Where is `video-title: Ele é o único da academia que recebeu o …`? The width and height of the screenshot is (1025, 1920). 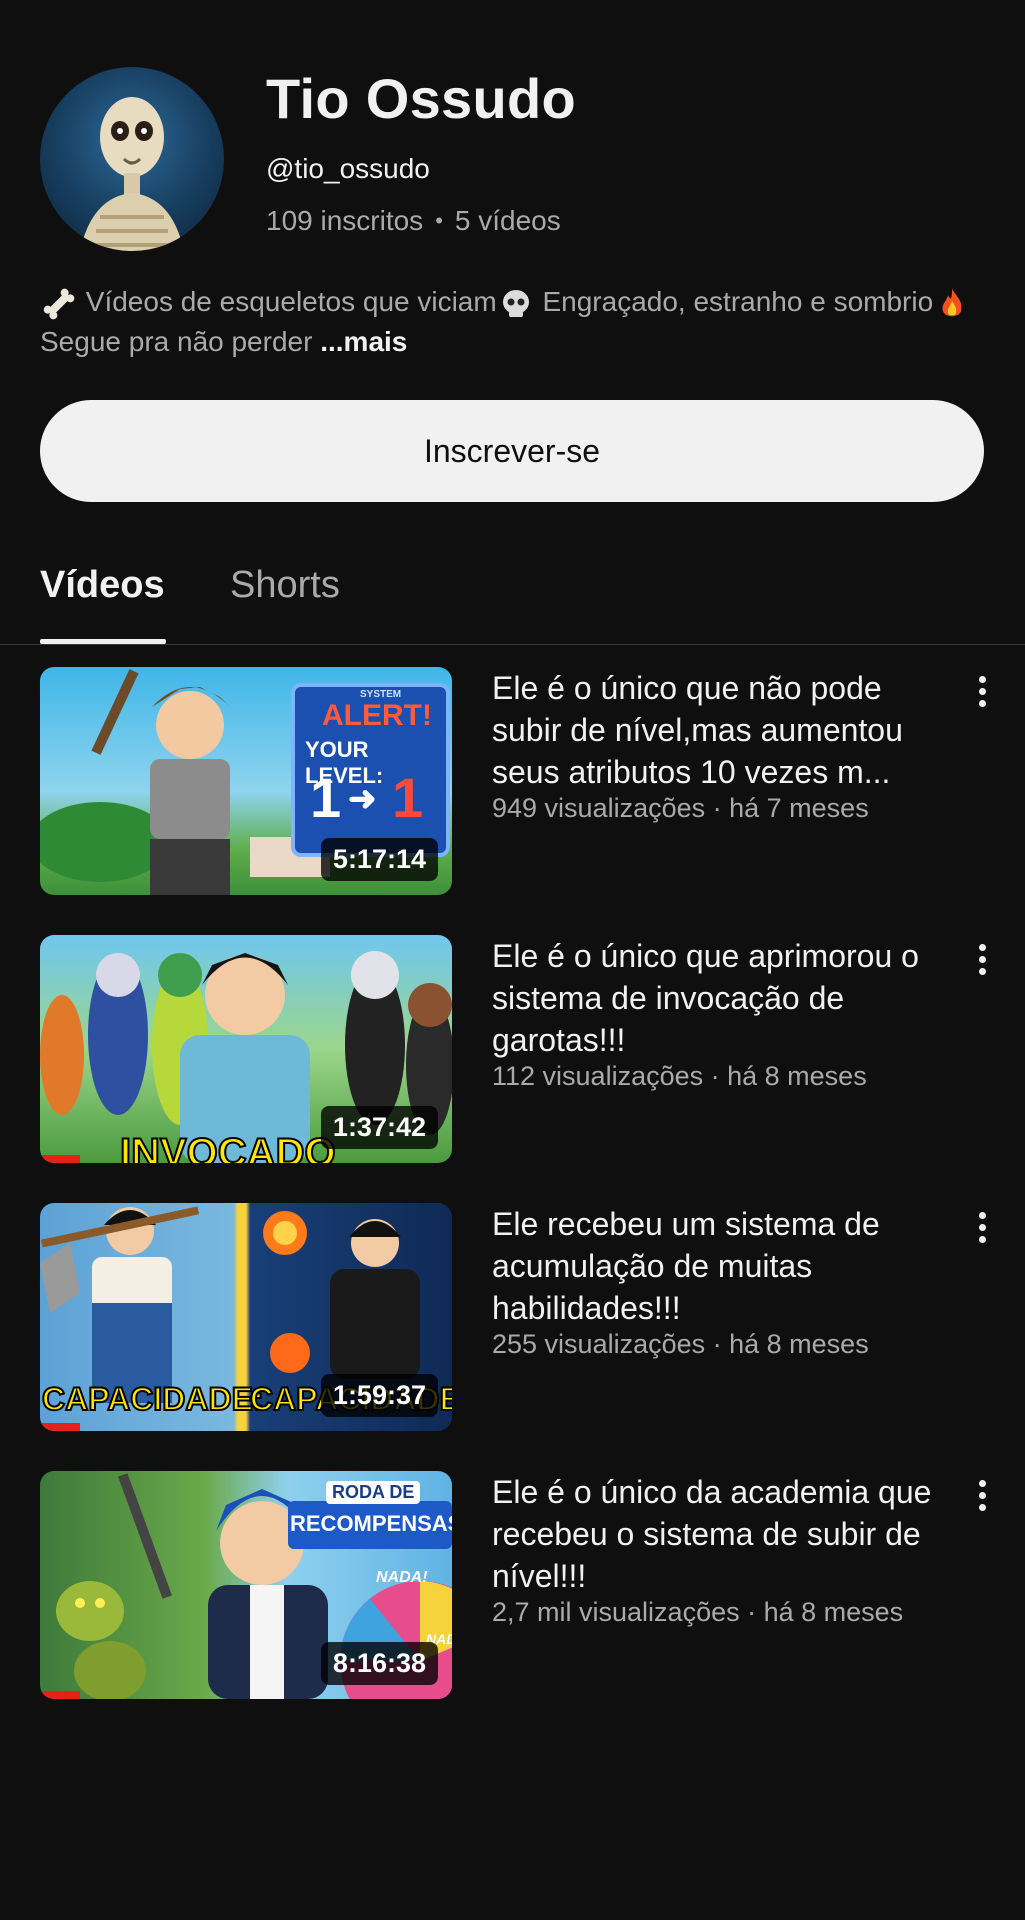 video-title: Ele é o único da academia que recebeu o … is located at coordinates (717, 1534).